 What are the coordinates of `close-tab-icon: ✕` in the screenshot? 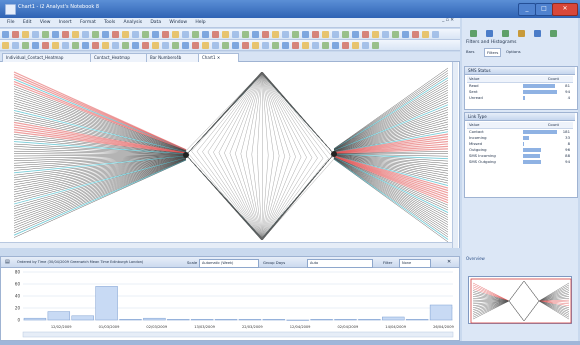 It's located at (218, 57).